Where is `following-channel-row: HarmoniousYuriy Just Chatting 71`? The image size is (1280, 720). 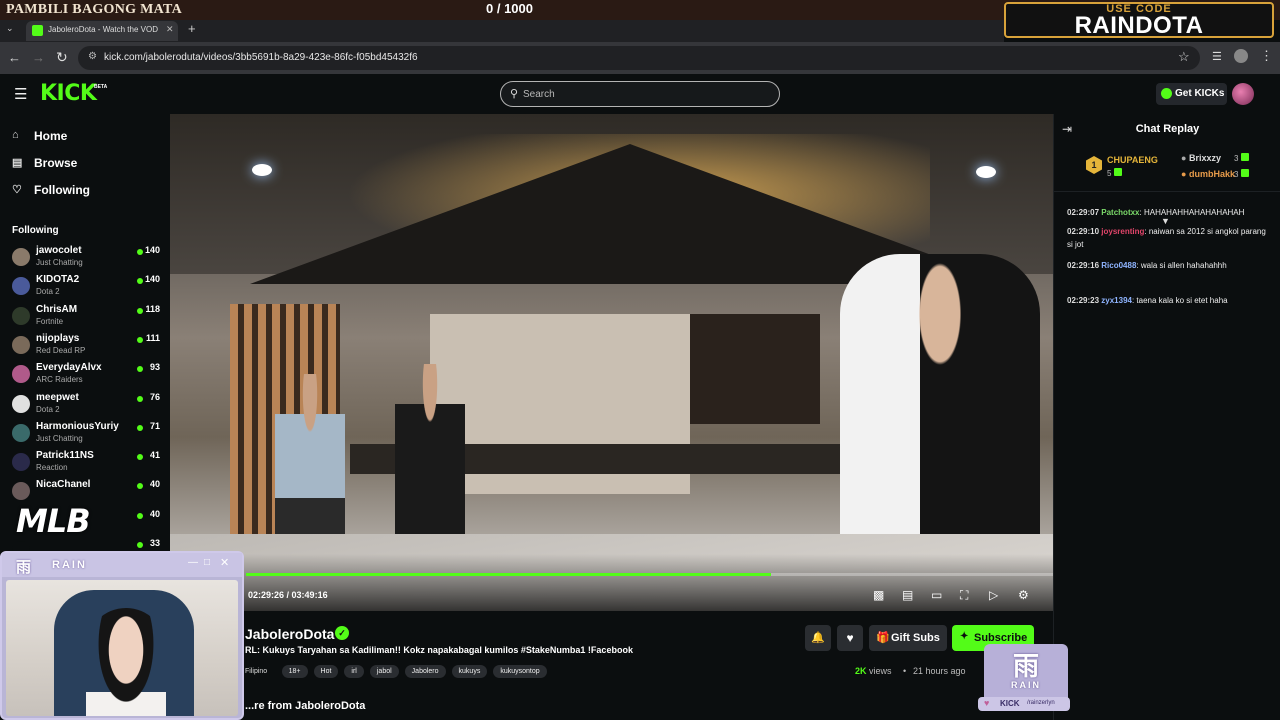
following-channel-row: HarmoniousYuriy Just Chatting 71 is located at coordinates (85, 434).